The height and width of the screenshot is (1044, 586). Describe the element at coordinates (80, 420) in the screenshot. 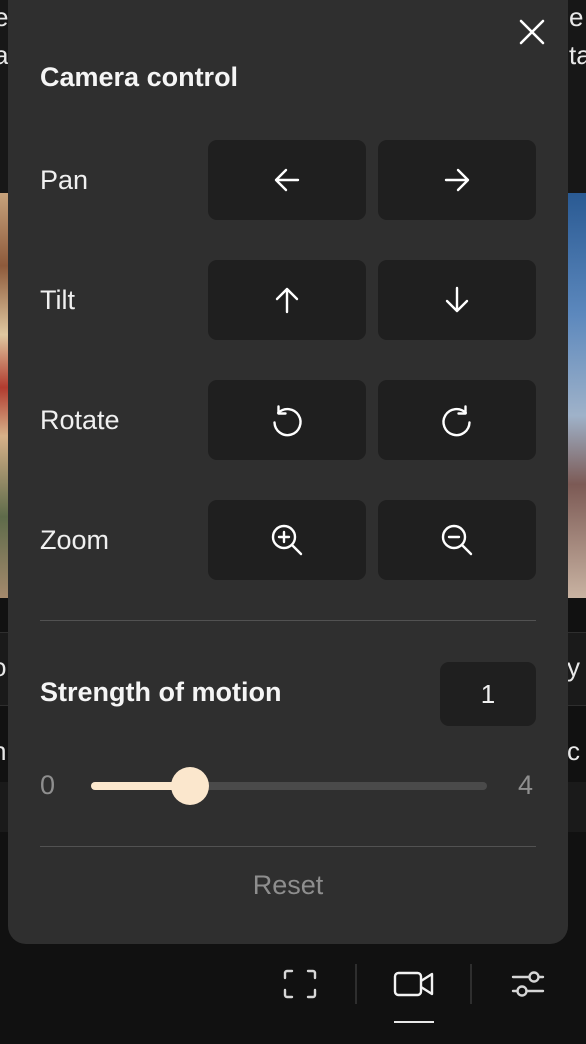

I see `rotate-label: Rotate` at that location.